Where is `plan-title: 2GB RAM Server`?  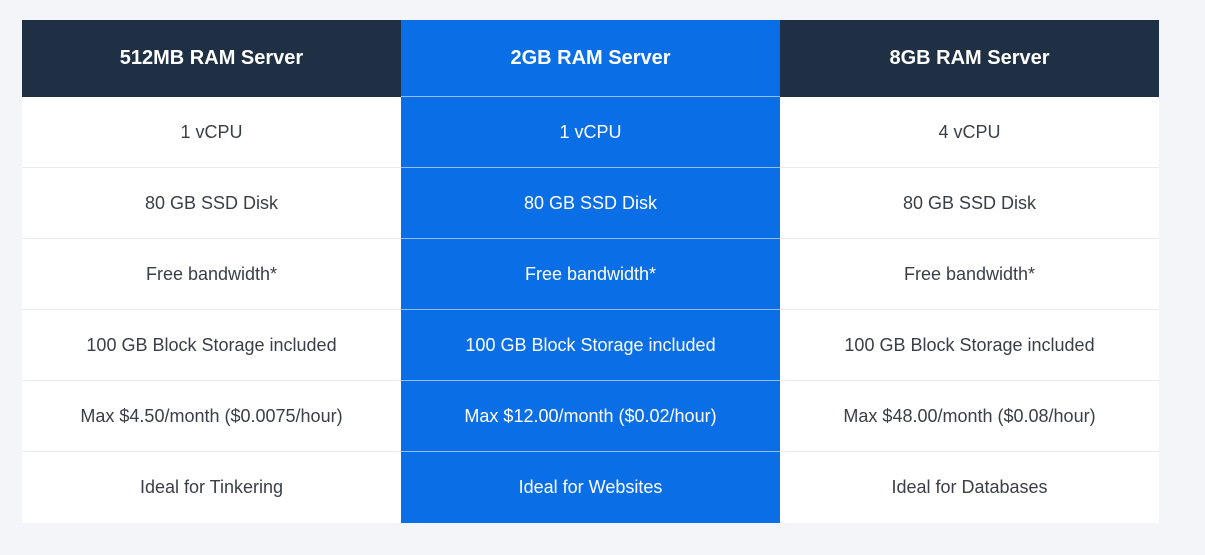 plan-title: 2GB RAM Server is located at coordinates (590, 58).